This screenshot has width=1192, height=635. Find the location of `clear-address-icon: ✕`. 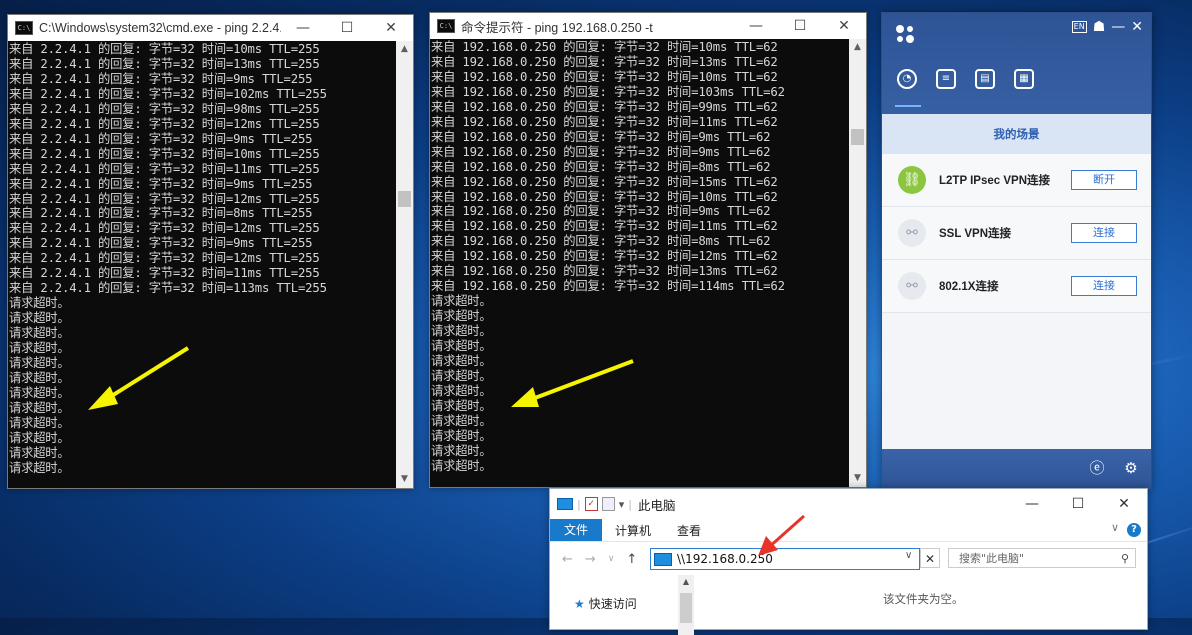

clear-address-icon: ✕ is located at coordinates (930, 558).